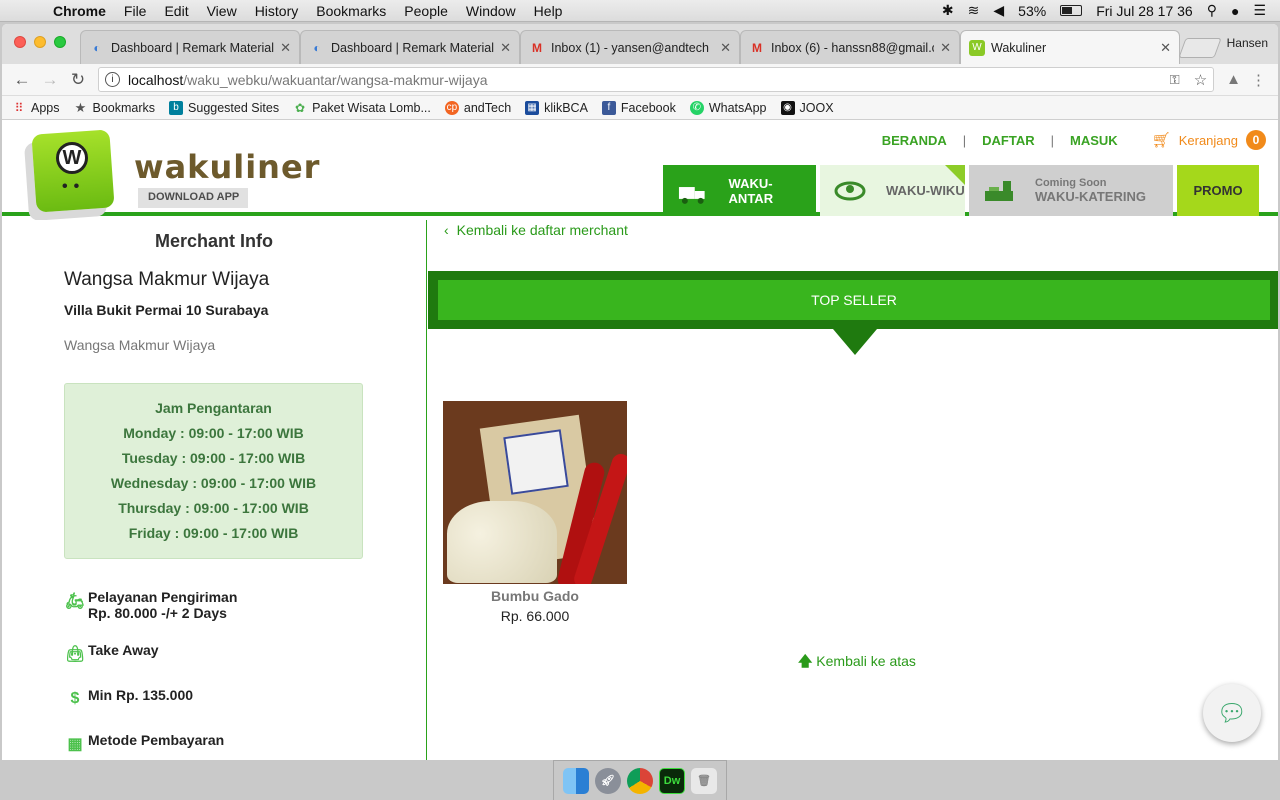 The width and height of the screenshot is (1280, 800). What do you see at coordinates (998, 10) in the screenshot?
I see `volume-icon: ◀` at bounding box center [998, 10].